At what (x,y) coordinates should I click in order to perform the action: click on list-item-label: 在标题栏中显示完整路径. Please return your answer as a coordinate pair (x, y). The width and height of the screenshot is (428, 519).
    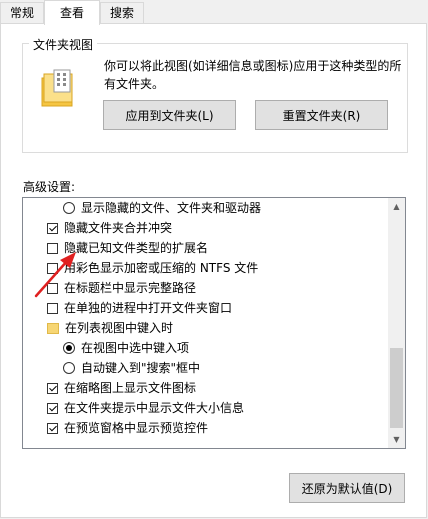
    Looking at the image, I should click on (130, 288).